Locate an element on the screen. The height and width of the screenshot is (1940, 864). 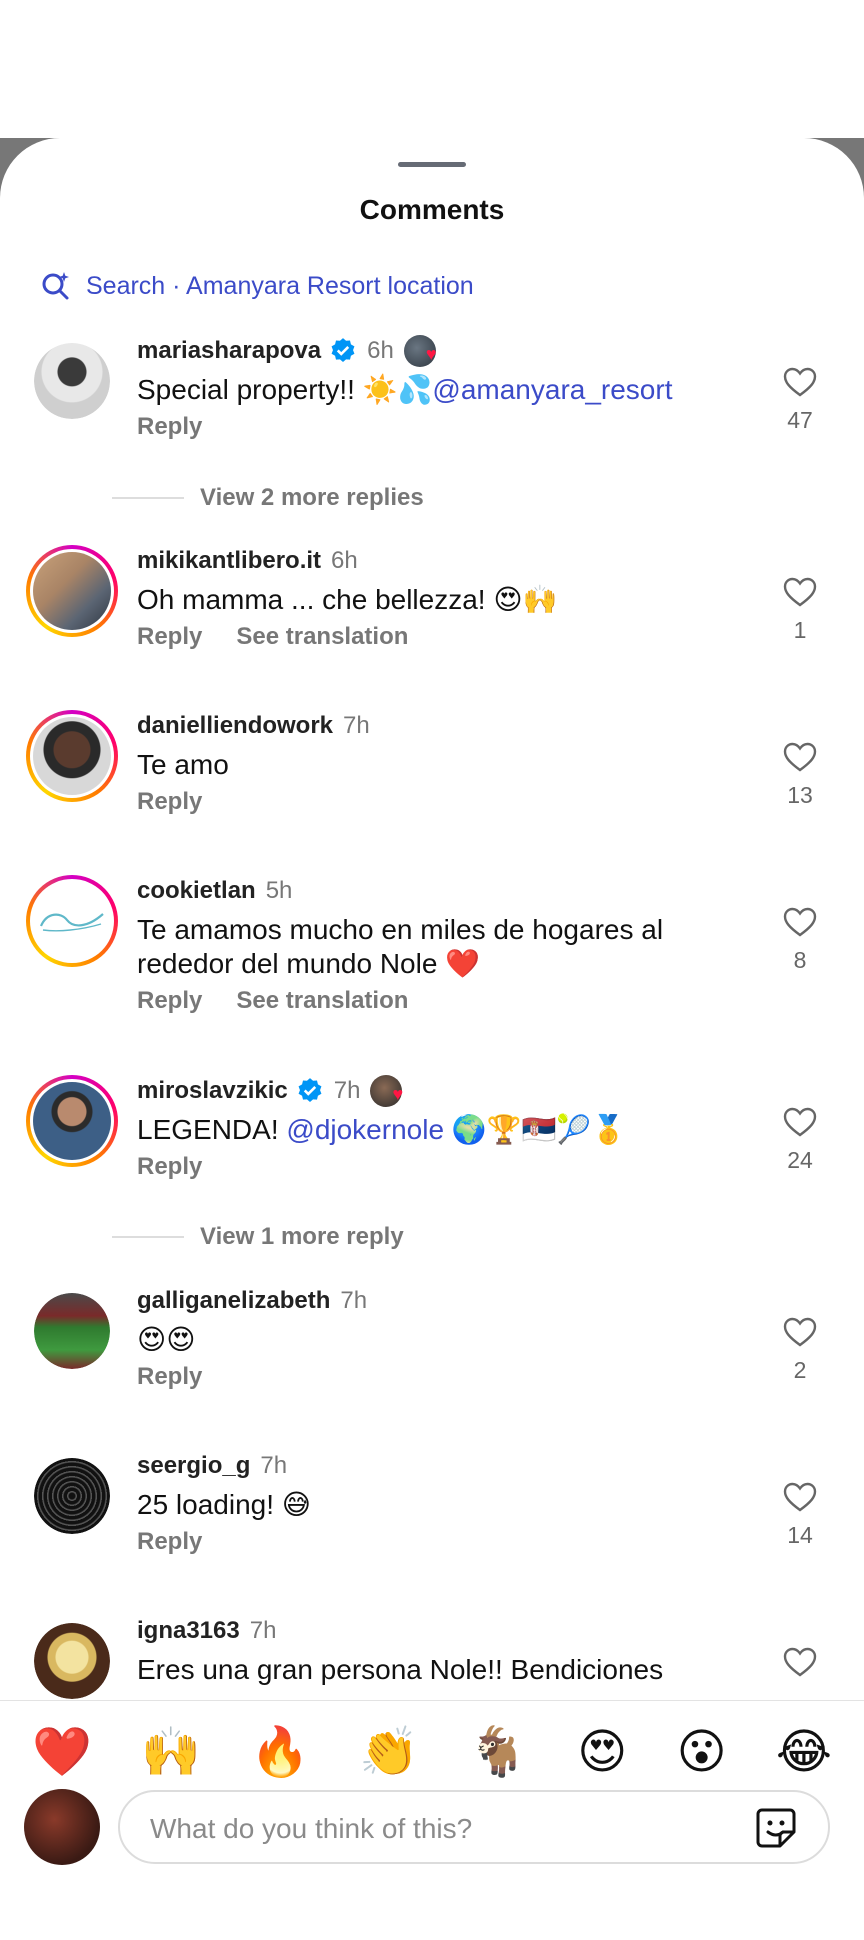
comment-text: Eres una gran persona Nole!! Bendiciones is located at coordinates (400, 1669).